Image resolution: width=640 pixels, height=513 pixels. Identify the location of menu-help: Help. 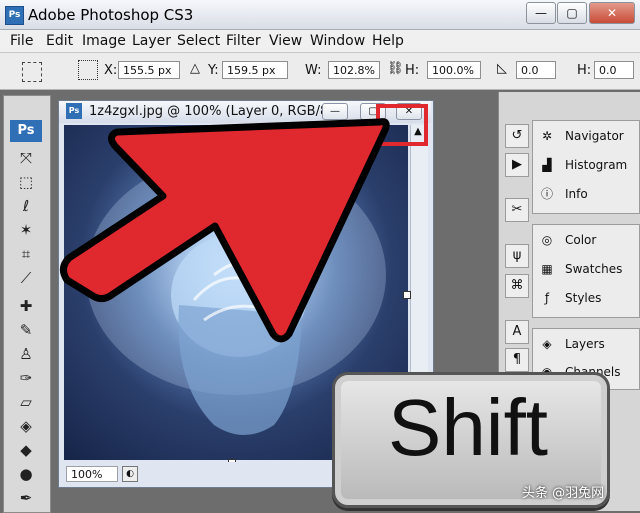
(388, 41).